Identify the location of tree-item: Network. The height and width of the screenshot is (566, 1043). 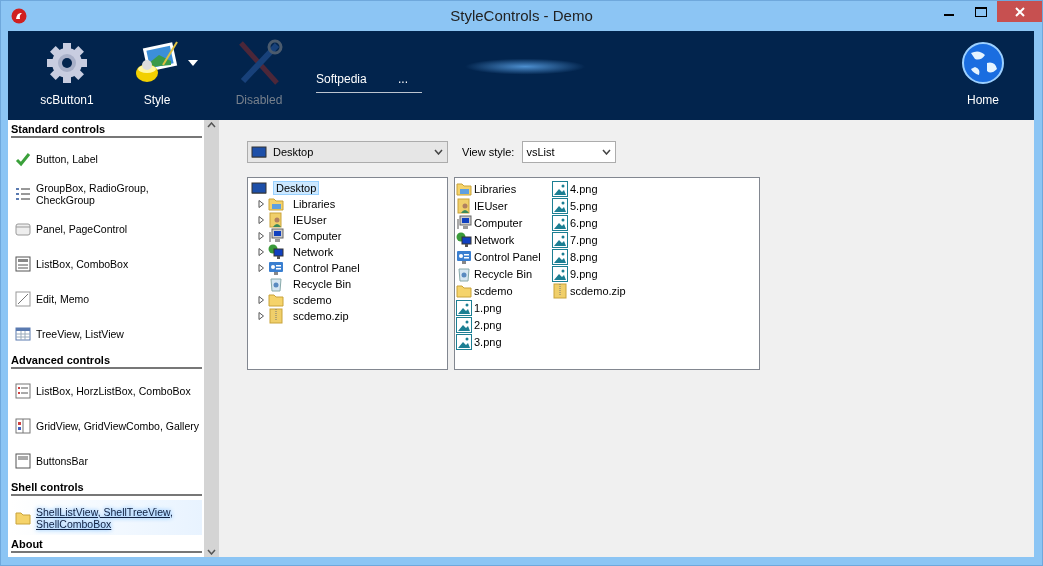
(313, 252).